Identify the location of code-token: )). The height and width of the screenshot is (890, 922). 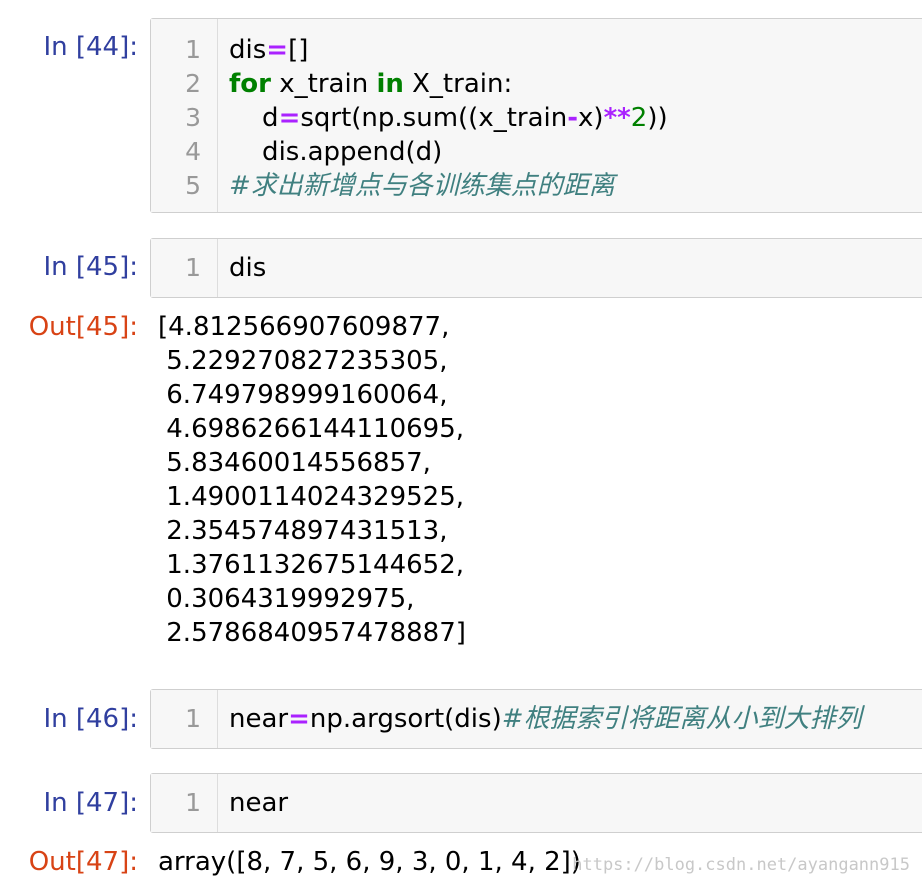
(657, 118).